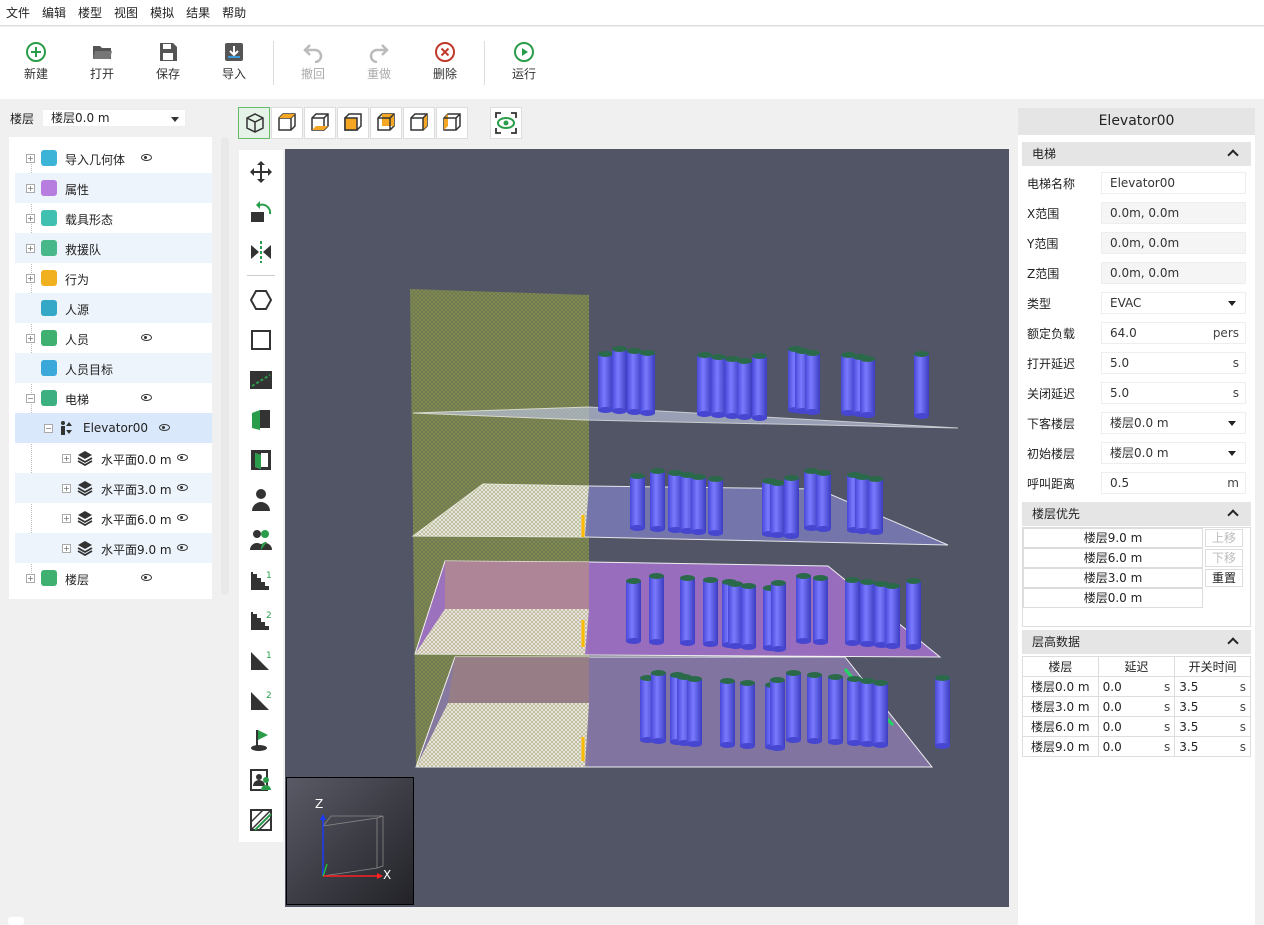 The height and width of the screenshot is (925, 1264). Describe the element at coordinates (445, 61) in the screenshot. I see `delete-button: 删除` at that location.